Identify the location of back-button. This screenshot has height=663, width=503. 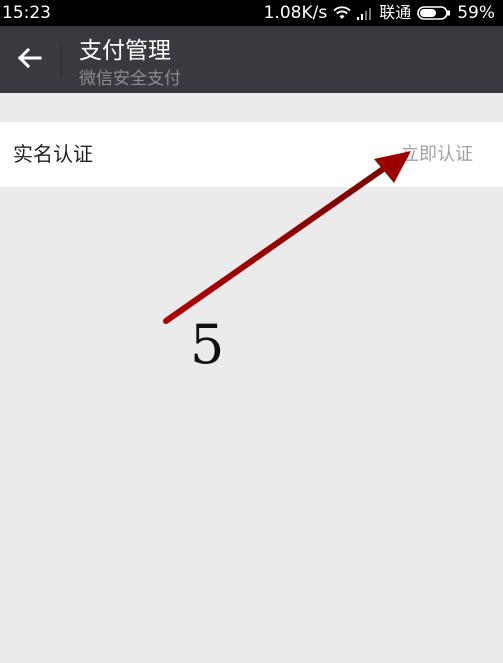
(29, 59).